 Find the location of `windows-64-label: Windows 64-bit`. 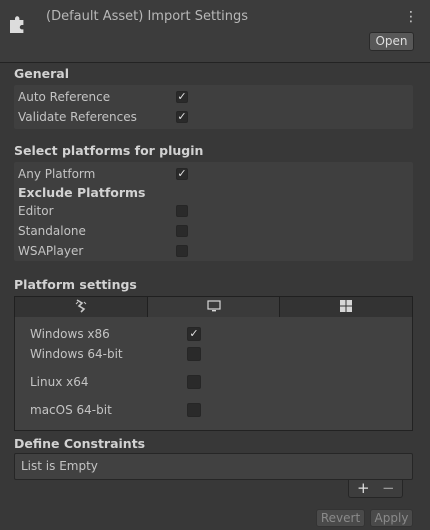

windows-64-label: Windows 64-bit is located at coordinates (76, 354).